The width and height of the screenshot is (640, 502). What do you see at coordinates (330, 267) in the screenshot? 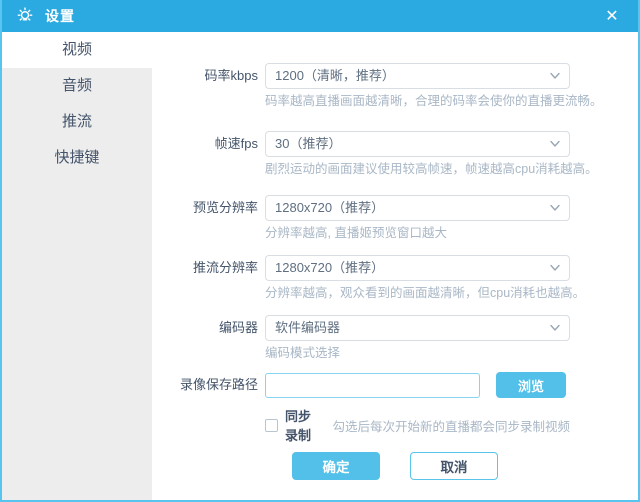
I see `stream-resolution-value: 1280x720（推荐）` at bounding box center [330, 267].